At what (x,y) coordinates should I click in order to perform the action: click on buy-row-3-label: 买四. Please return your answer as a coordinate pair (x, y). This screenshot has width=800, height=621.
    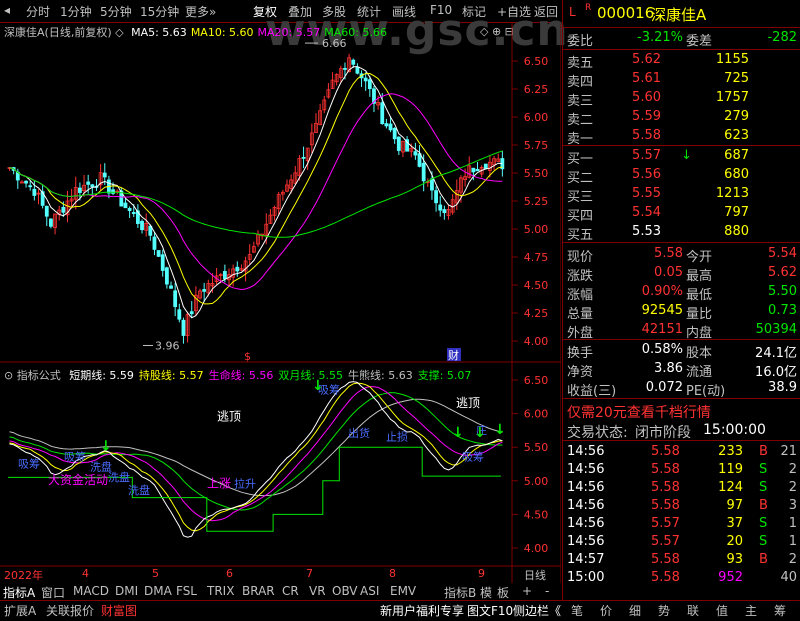
    Looking at the image, I should click on (580, 216).